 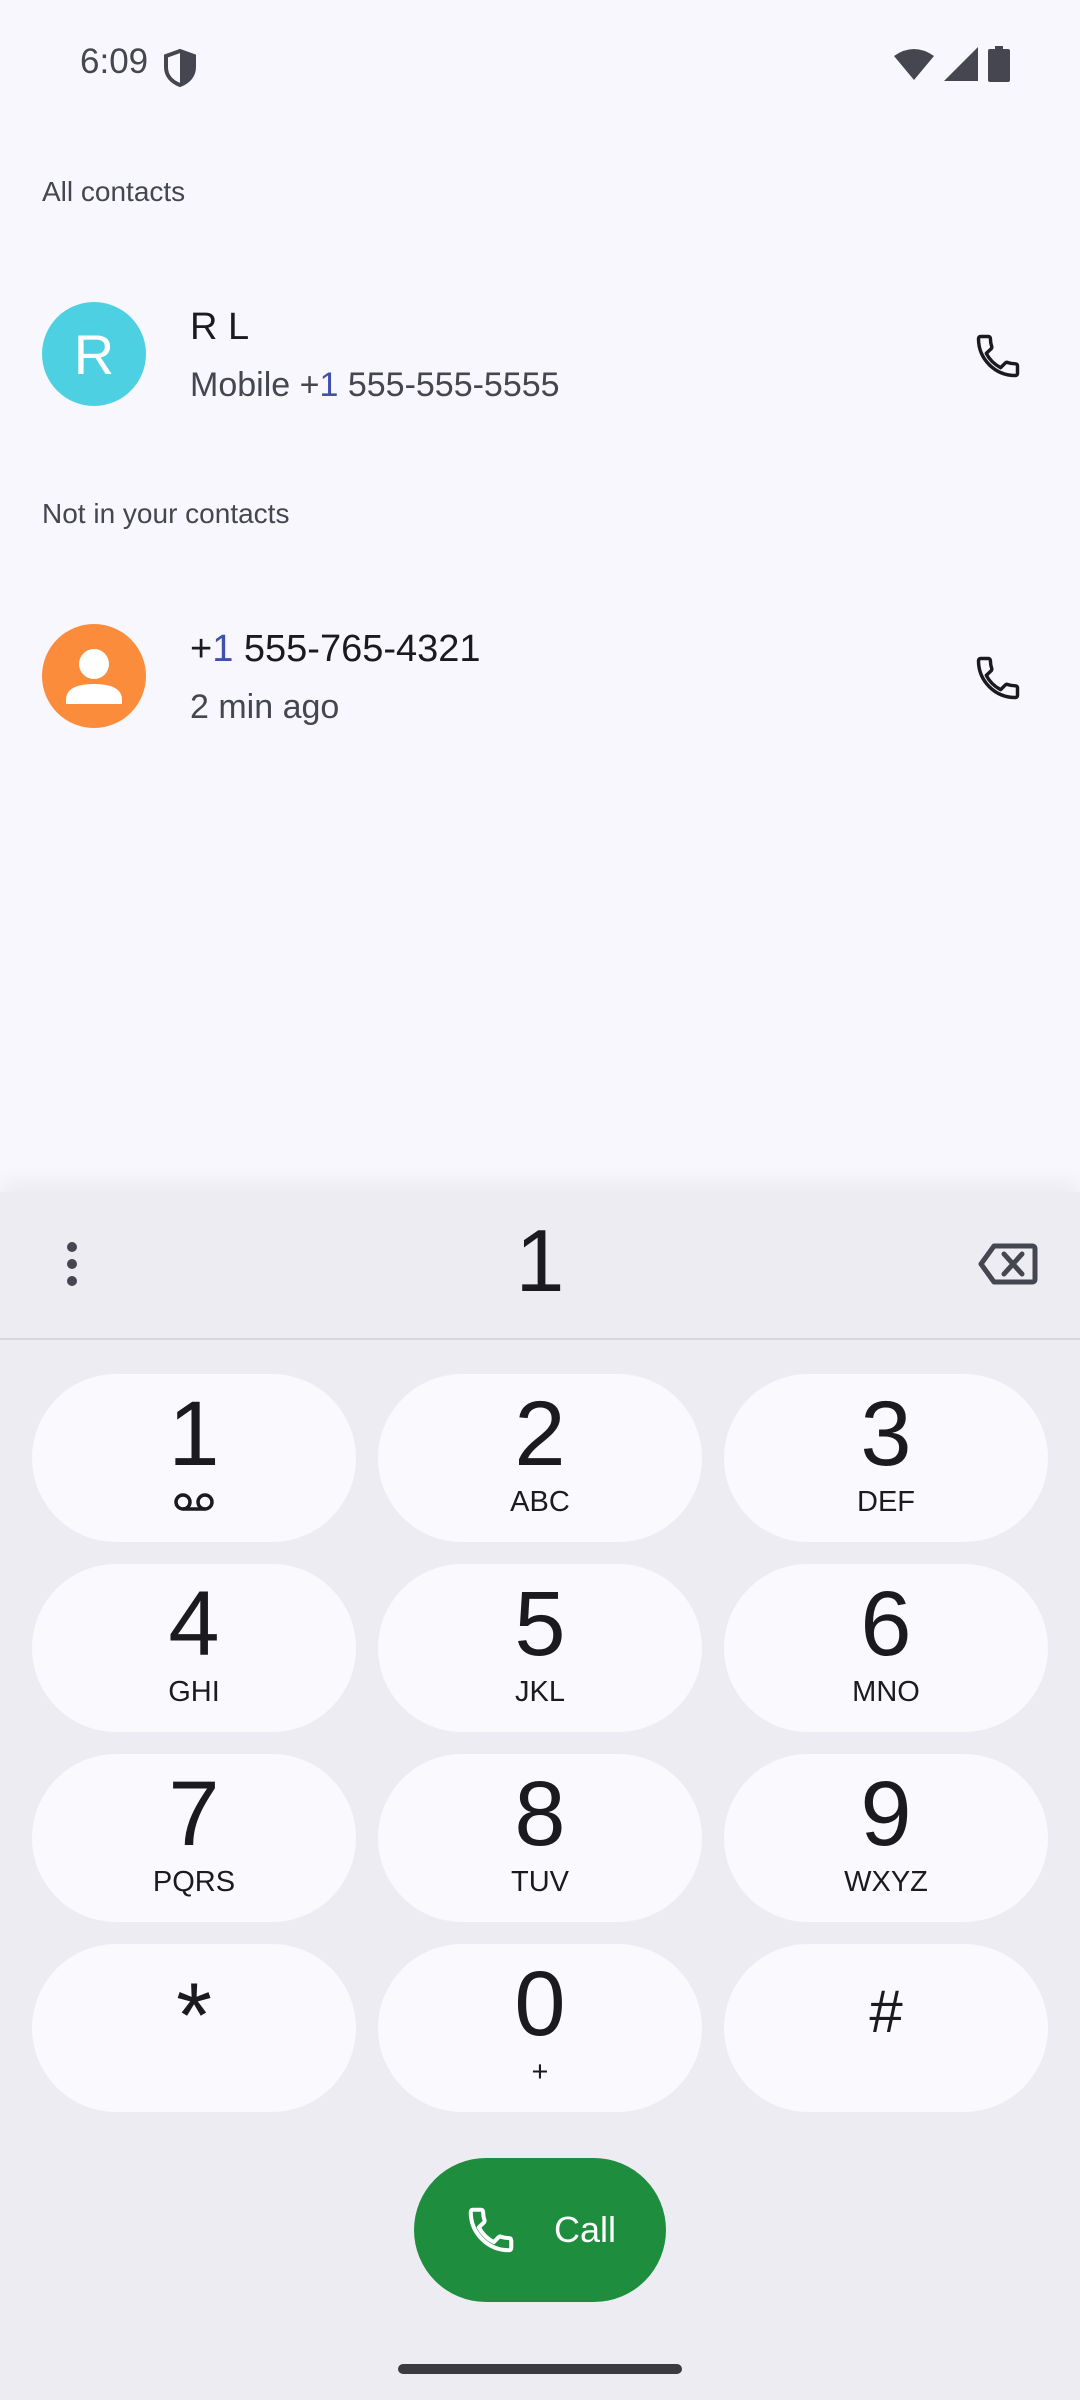 What do you see at coordinates (194, 1434) in the screenshot?
I see `key-digit: 1` at bounding box center [194, 1434].